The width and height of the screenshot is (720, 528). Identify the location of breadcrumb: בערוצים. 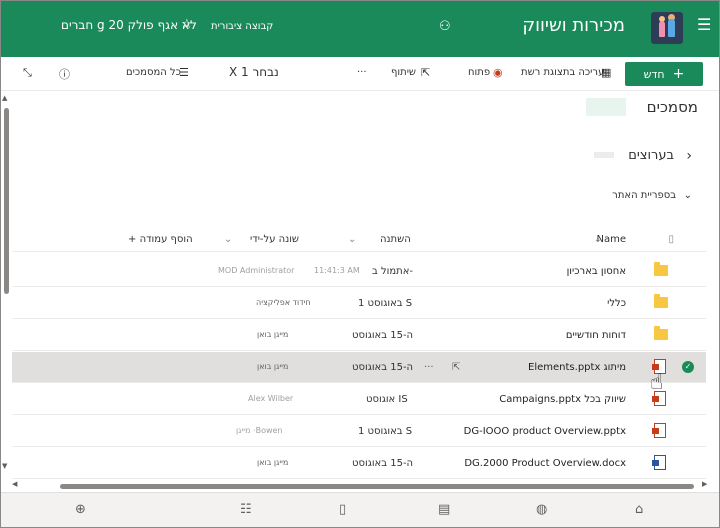
(651, 155).